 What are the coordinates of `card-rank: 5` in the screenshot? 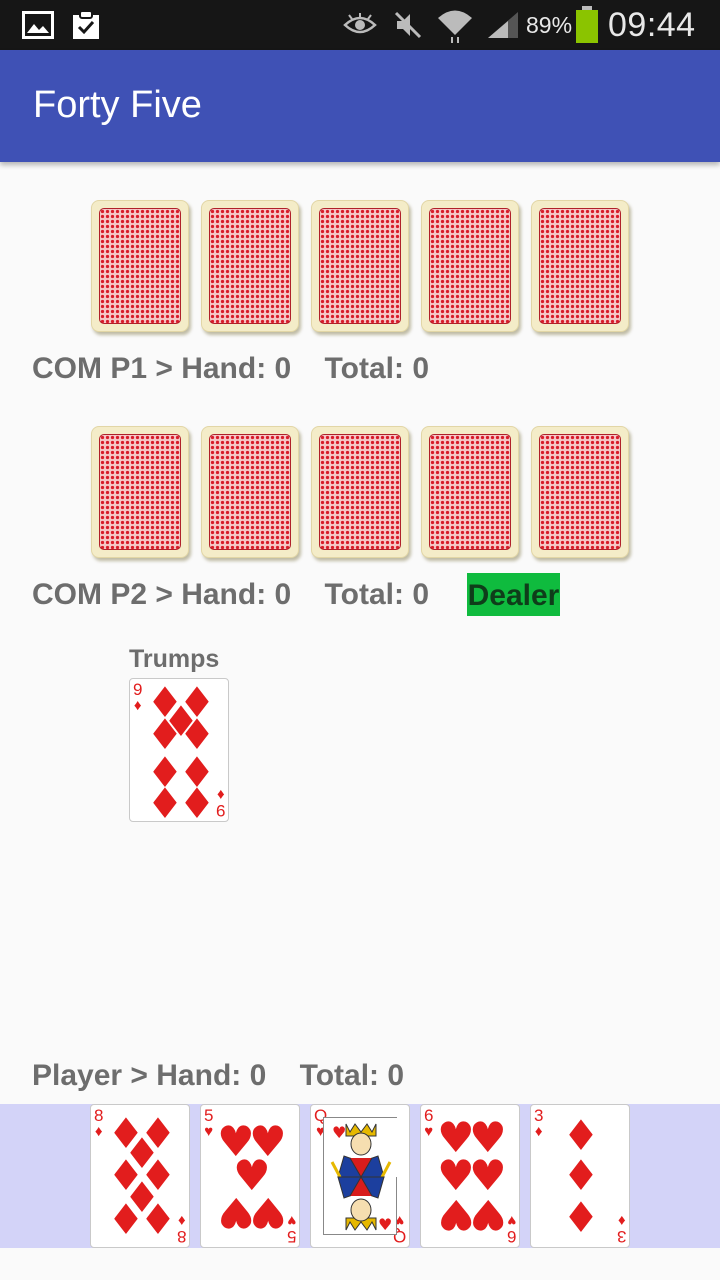 It's located at (209, 1115).